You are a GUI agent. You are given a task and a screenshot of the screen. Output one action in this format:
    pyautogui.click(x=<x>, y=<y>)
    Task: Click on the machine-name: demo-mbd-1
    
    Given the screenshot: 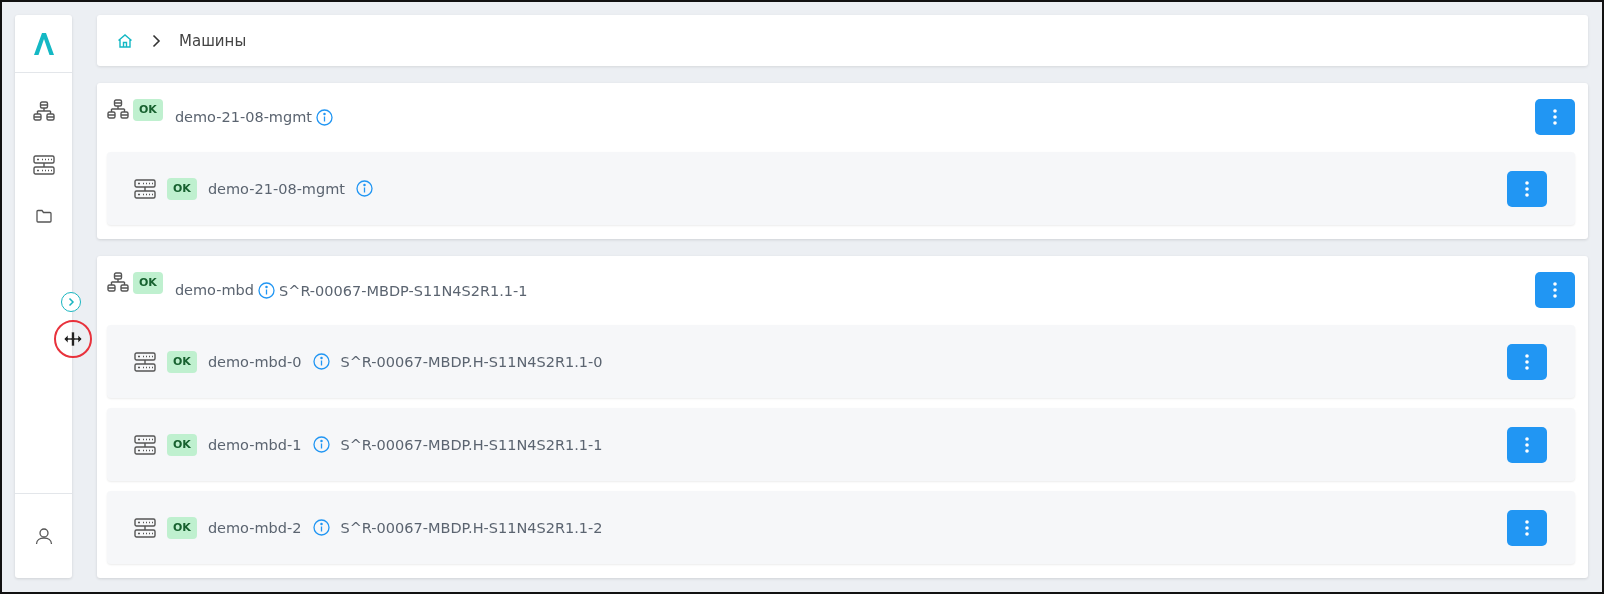 What is the action you would take?
    pyautogui.click(x=254, y=444)
    